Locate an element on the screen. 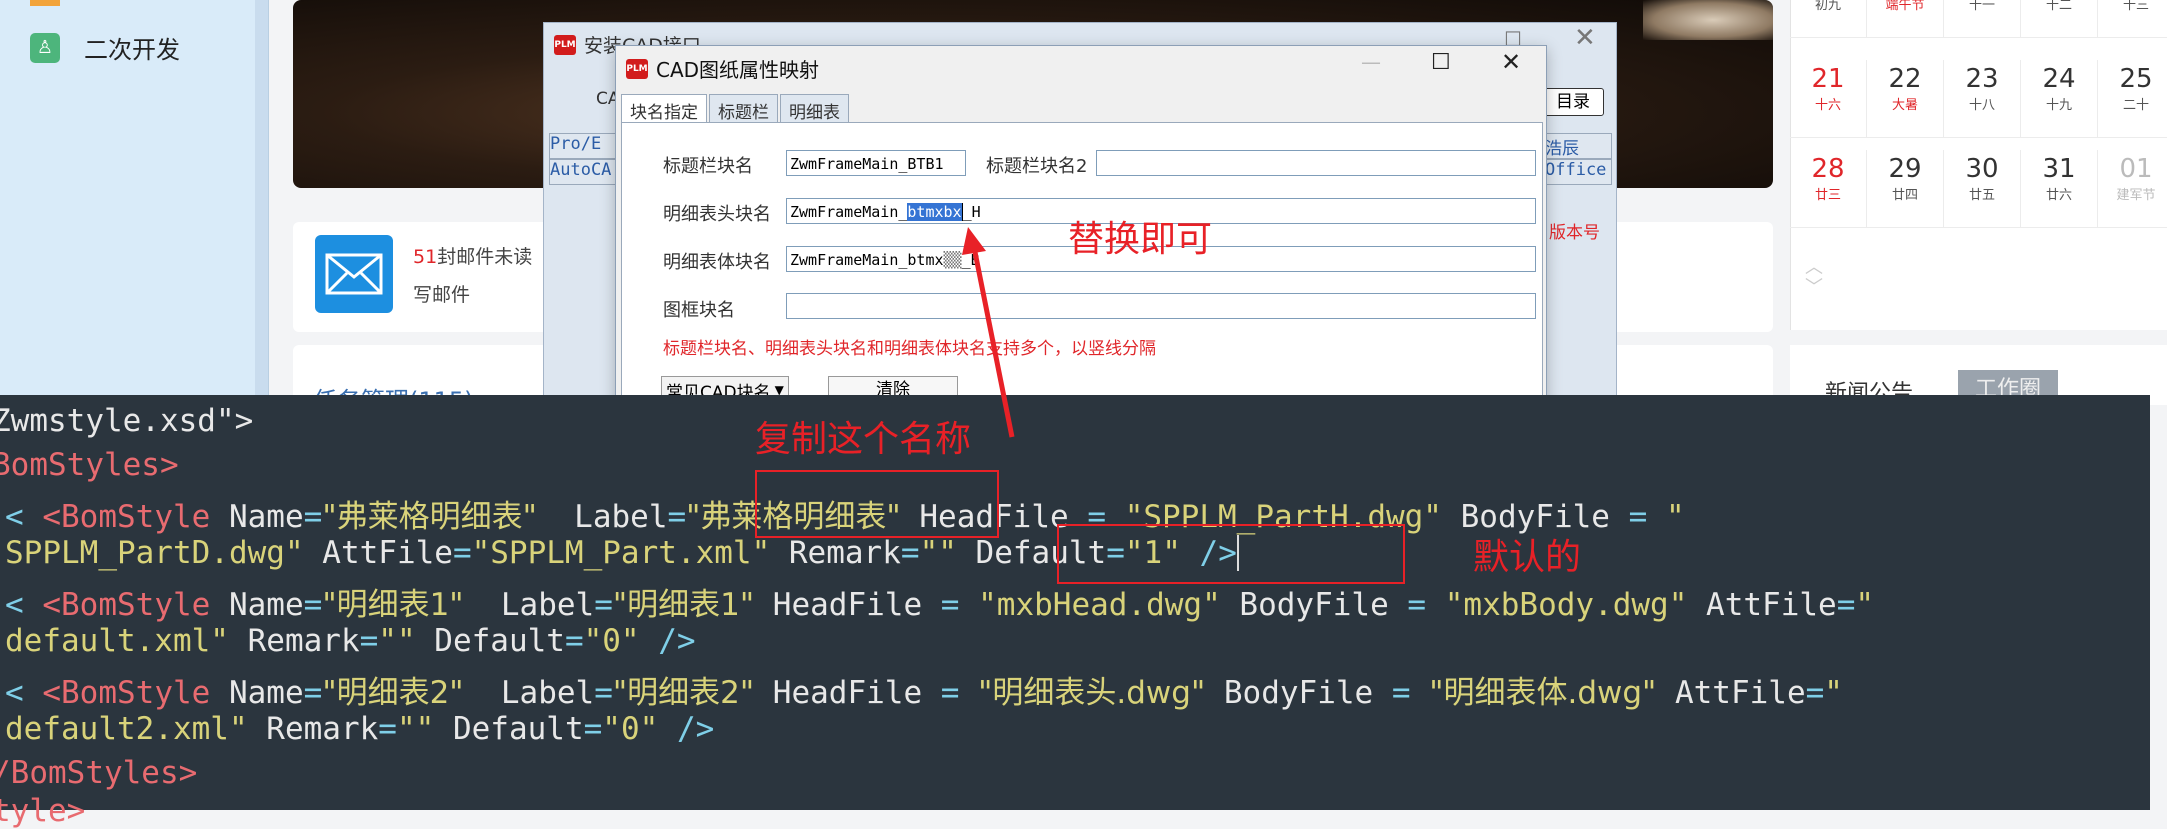 This screenshot has width=2167, height=829. calendar-day: 28 廿三 is located at coordinates (1828, 189).